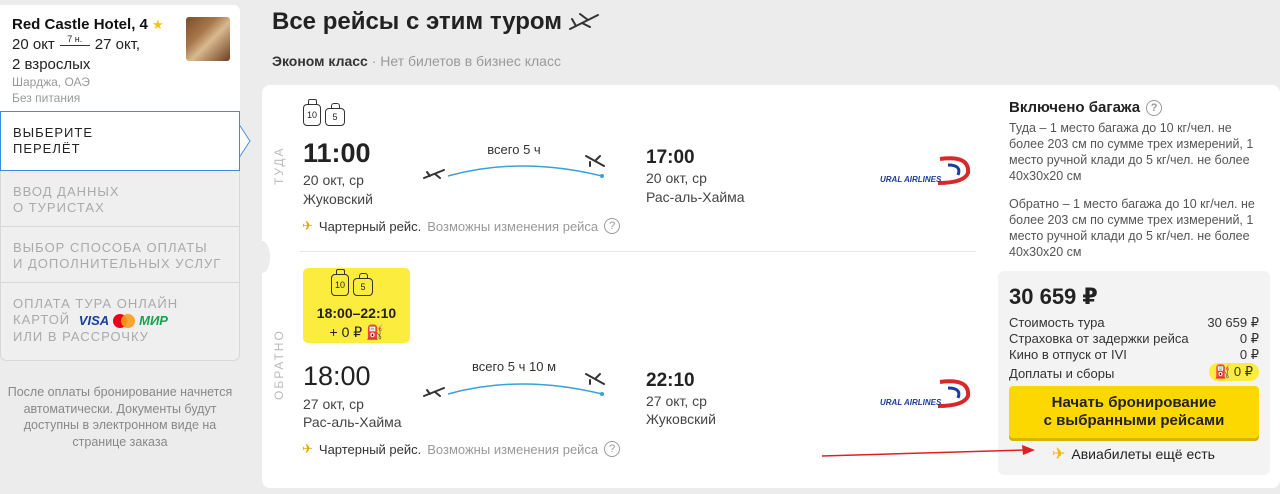  I want to click on step-label: И ДОПОЛНИТЕЛЬНЫХ УСЛУГ, so click(117, 263).